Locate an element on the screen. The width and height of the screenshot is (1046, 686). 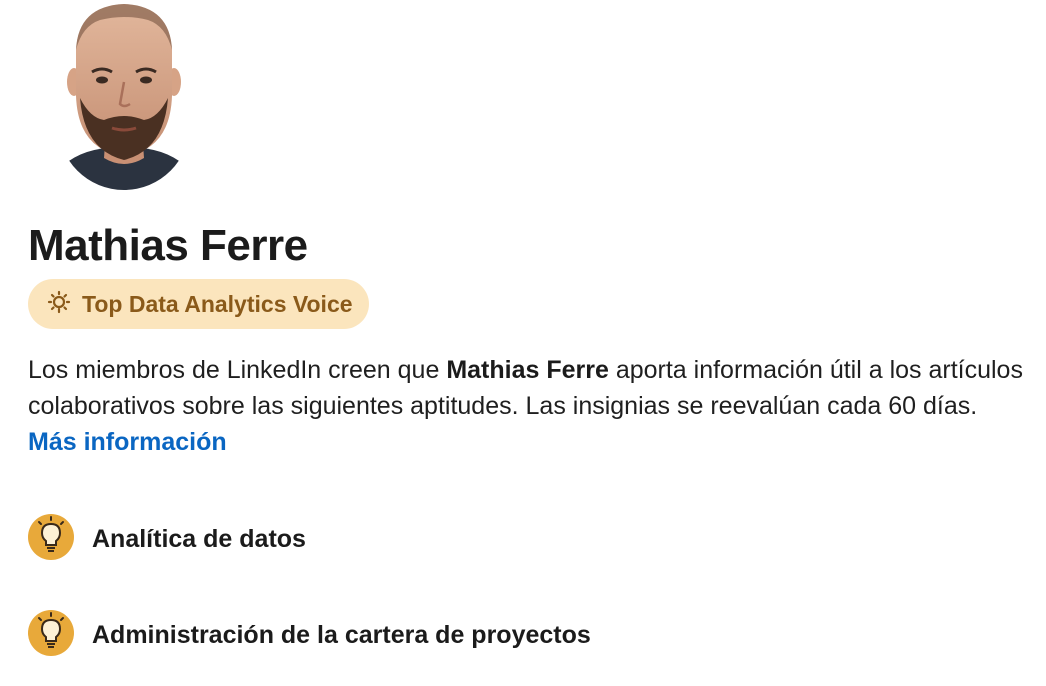
lightbulb-sparkle-icon is located at coordinates (59, 304).